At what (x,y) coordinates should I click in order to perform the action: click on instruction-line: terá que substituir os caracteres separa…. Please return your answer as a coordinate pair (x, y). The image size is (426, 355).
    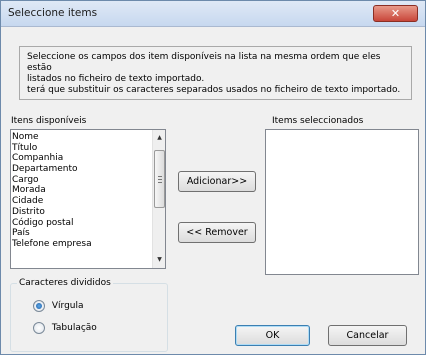
    Looking at the image, I should click on (214, 90).